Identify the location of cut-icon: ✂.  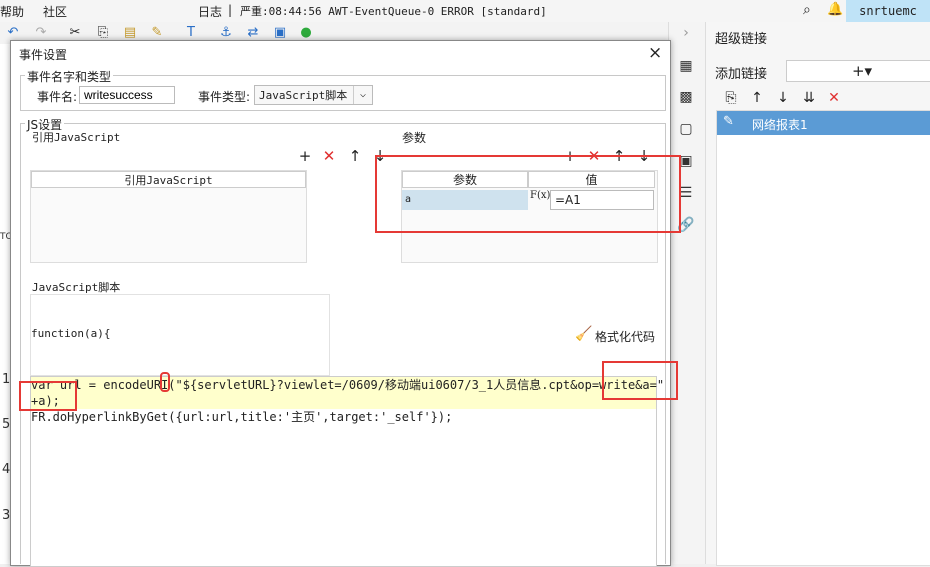
(75, 33).